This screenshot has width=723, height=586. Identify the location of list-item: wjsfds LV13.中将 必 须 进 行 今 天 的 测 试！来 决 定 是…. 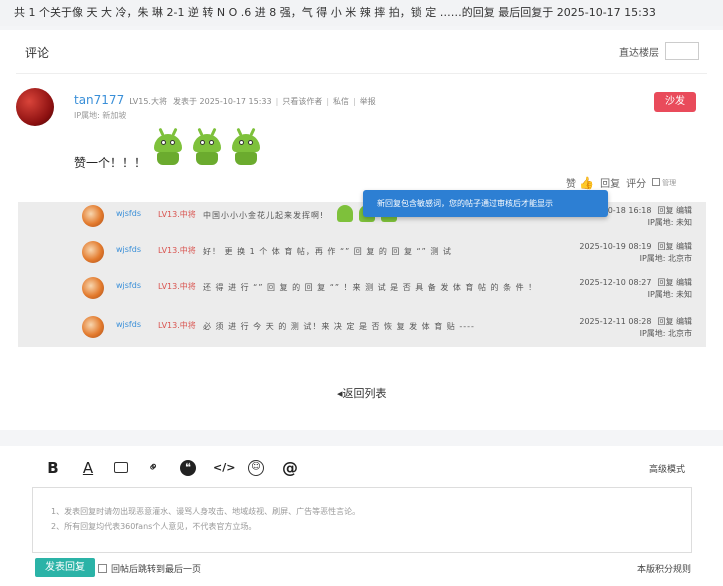
(362, 330).